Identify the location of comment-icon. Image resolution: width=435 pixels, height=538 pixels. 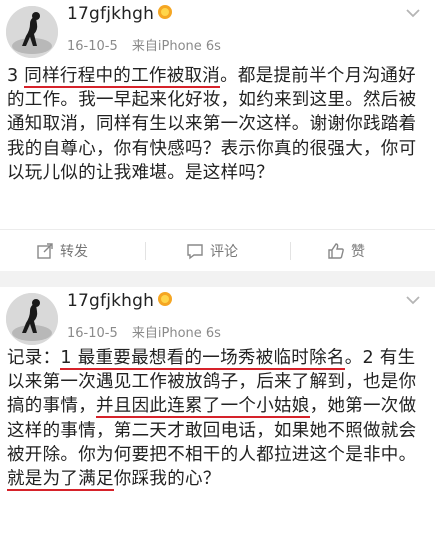
(195, 252).